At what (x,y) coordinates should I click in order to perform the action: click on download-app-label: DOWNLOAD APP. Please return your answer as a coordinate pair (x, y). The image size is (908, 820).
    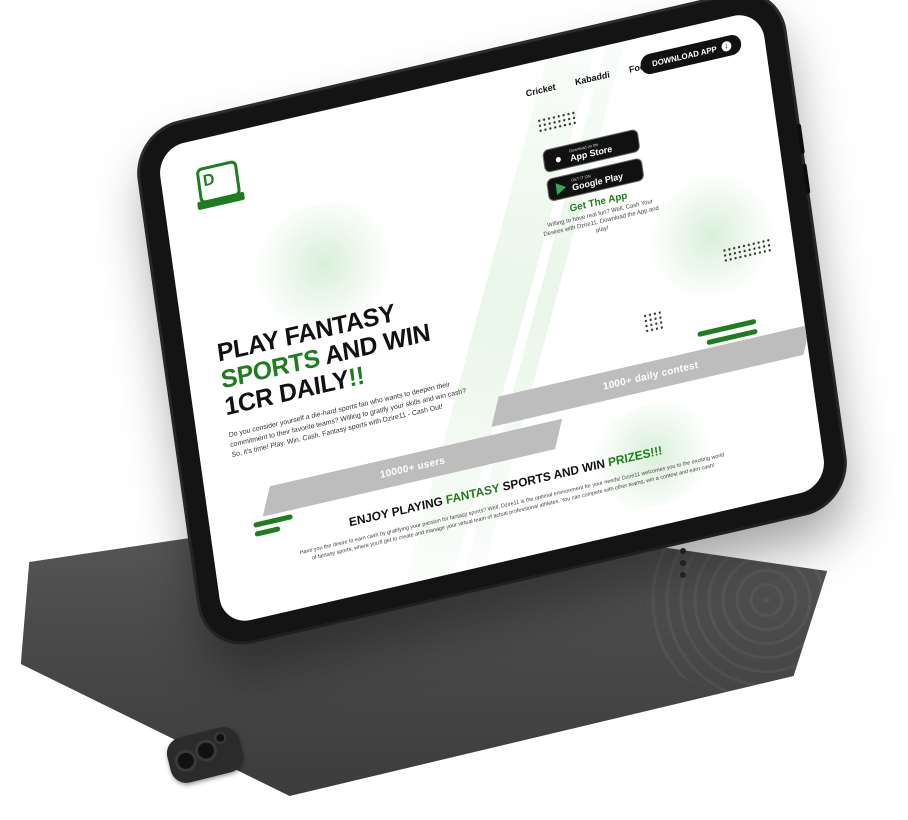
    Looking at the image, I should click on (684, 56).